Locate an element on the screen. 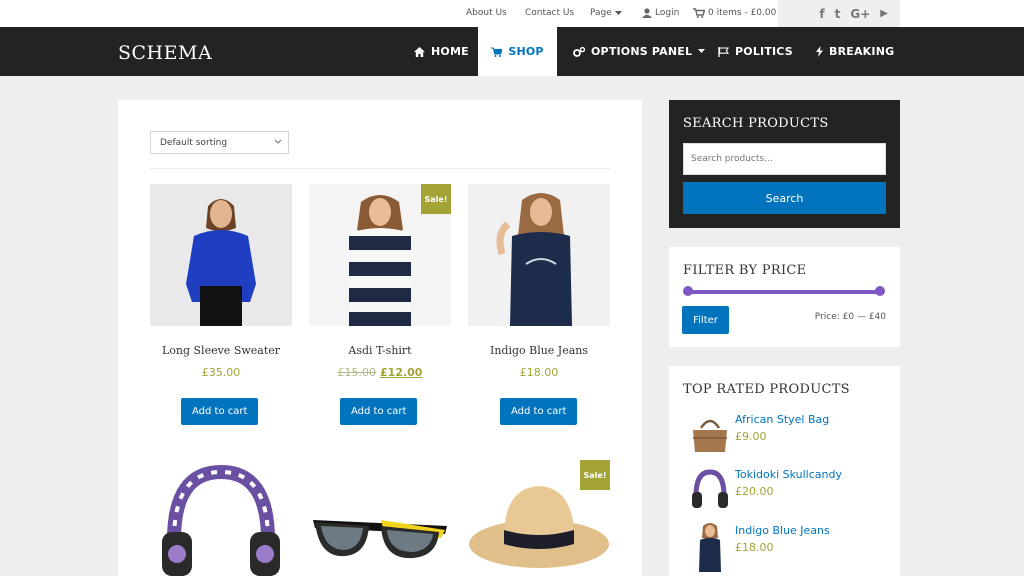  old-price: £15.00 is located at coordinates (357, 372).